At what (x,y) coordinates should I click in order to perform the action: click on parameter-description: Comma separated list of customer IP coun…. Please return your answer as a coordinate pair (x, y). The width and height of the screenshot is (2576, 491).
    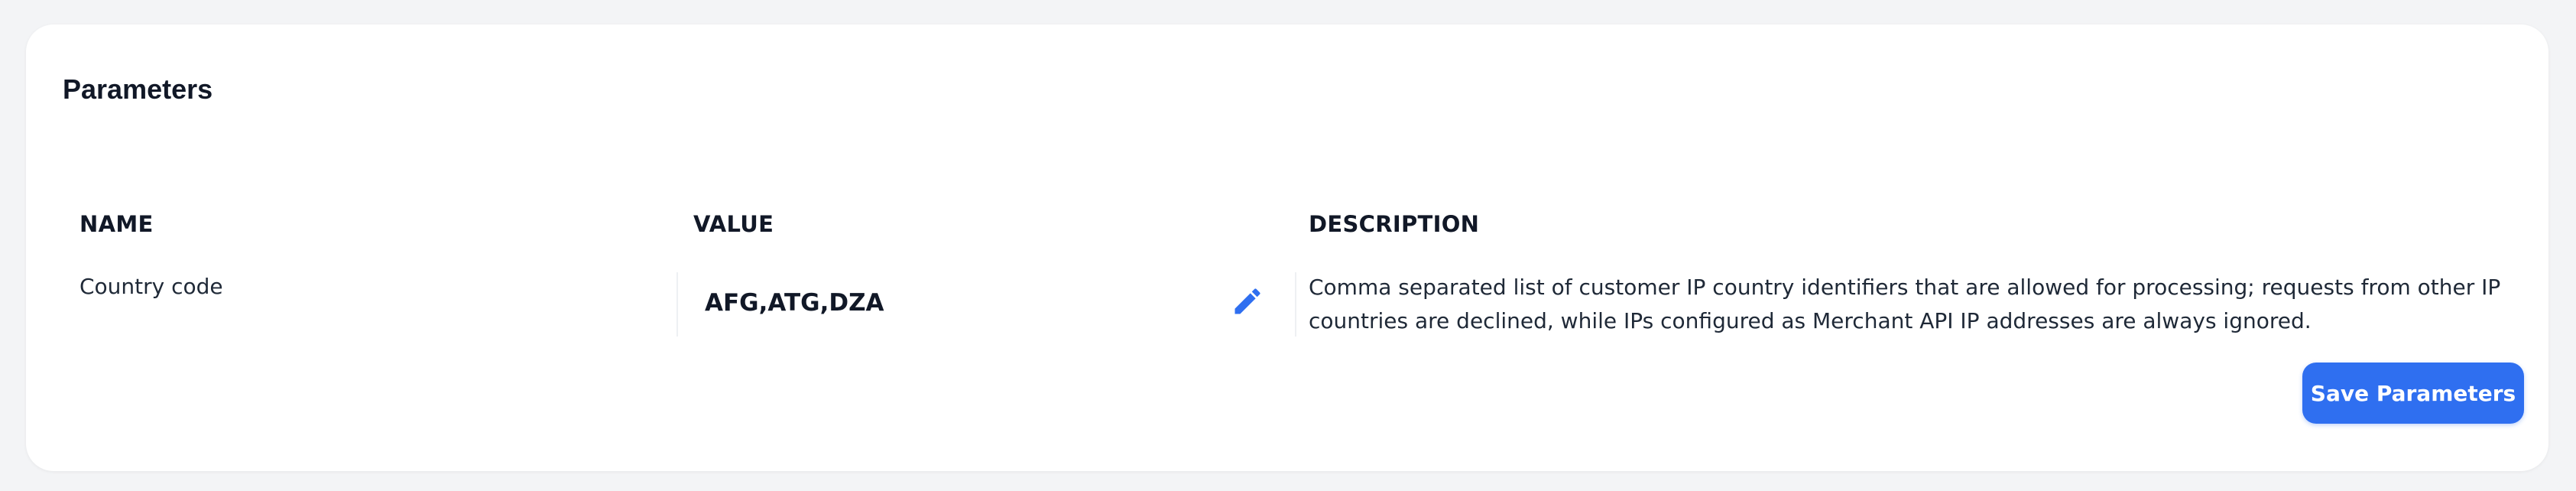
    Looking at the image, I should click on (1905, 304).